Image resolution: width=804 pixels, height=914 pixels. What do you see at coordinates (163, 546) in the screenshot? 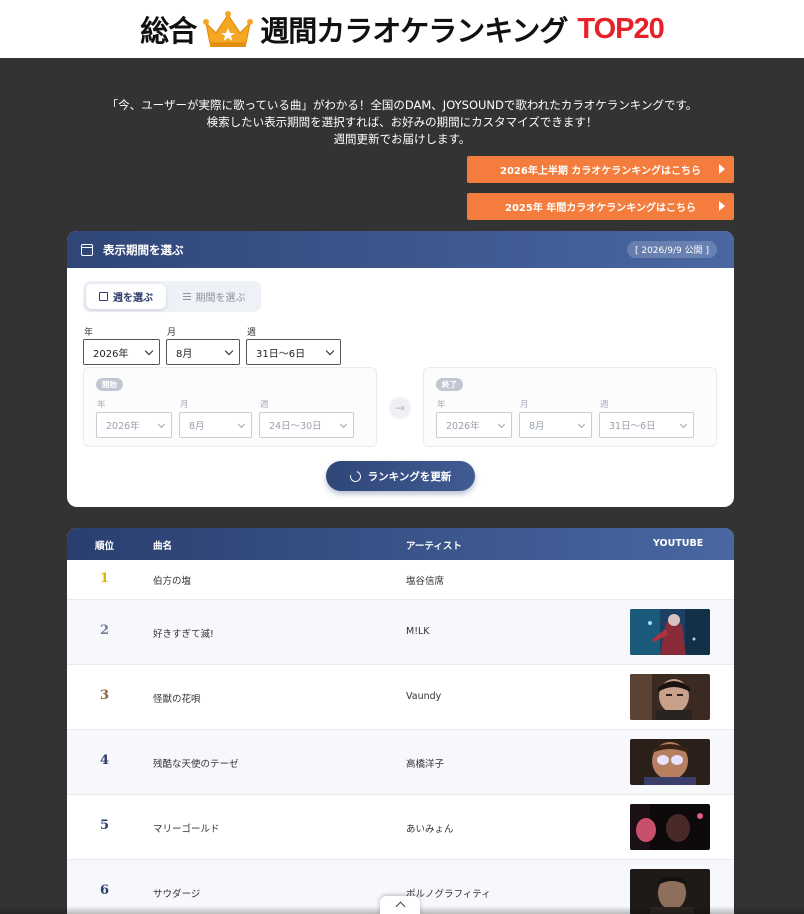
I see `header-song: 曲名` at bounding box center [163, 546].